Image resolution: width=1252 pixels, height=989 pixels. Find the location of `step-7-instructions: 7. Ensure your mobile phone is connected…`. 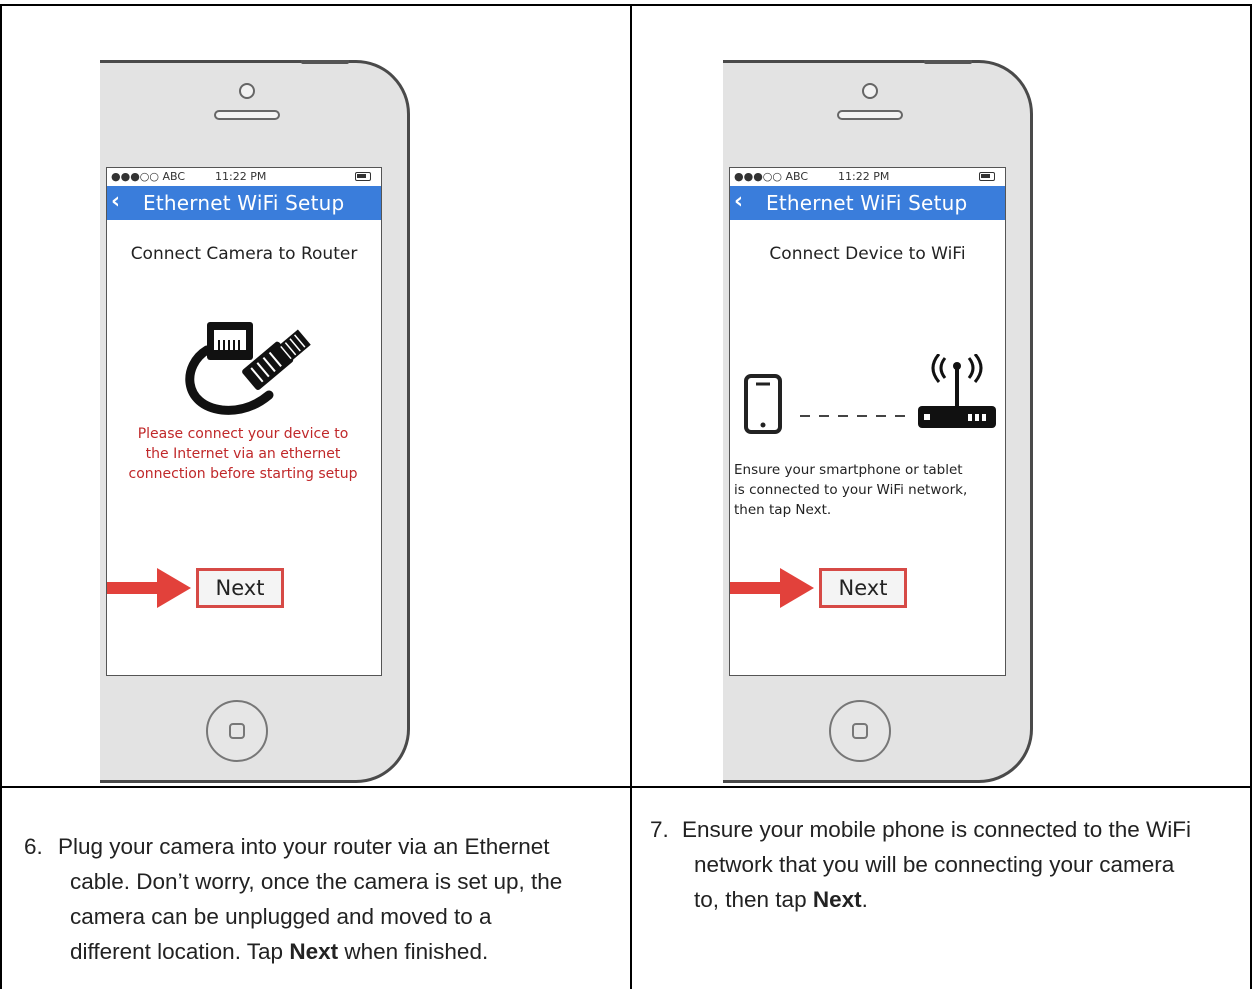

step-7-instructions: 7. Ensure your mobile phone is connected… is located at coordinates (948, 872).